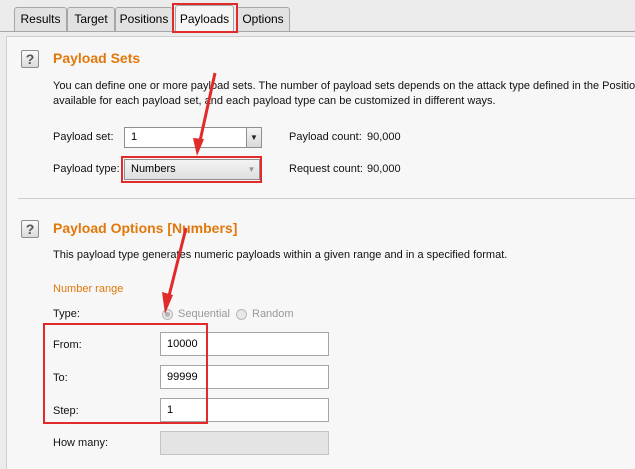  Describe the element at coordinates (175, 270) in the screenshot. I see `arrow-to-number-range` at that location.